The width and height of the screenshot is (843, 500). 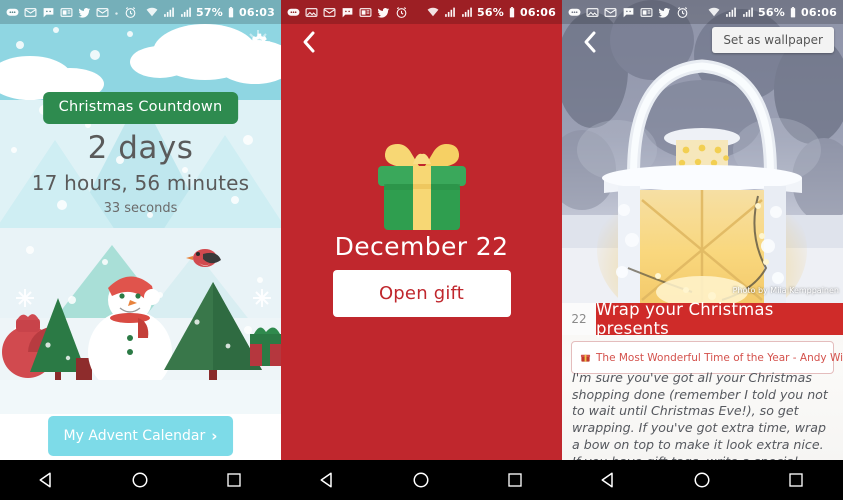 I want to click on advent-title-row: 22 Wrap your Christmas presents, so click(x=702, y=319).